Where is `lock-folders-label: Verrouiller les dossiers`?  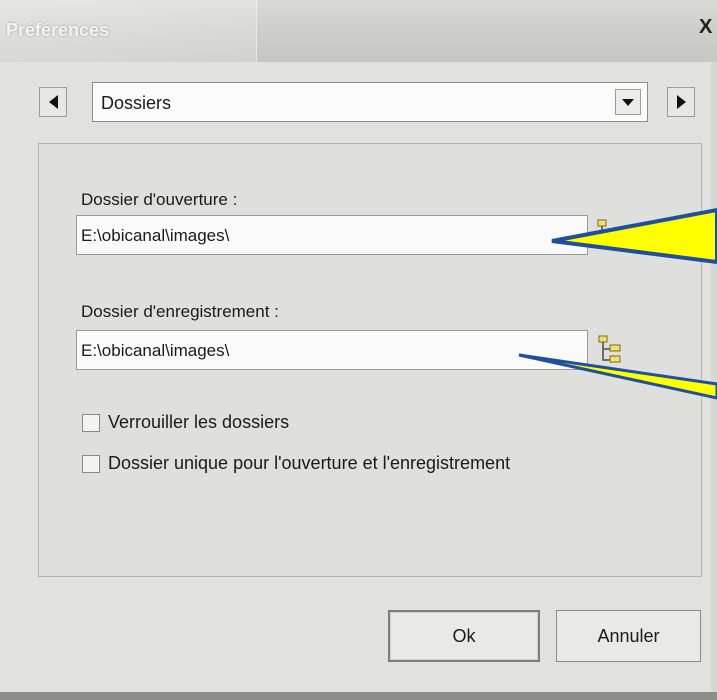 lock-folders-label: Verrouiller les dossiers is located at coordinates (199, 422).